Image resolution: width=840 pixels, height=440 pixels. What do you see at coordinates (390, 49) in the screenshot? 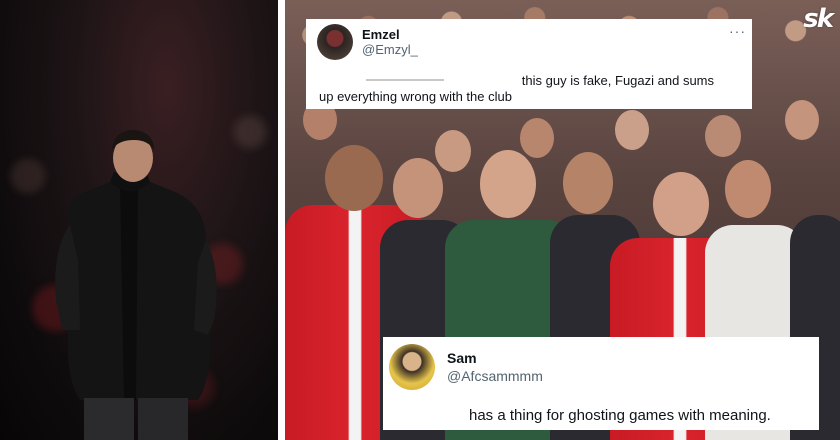
I see `user-handle: @Emzyl_` at bounding box center [390, 49].